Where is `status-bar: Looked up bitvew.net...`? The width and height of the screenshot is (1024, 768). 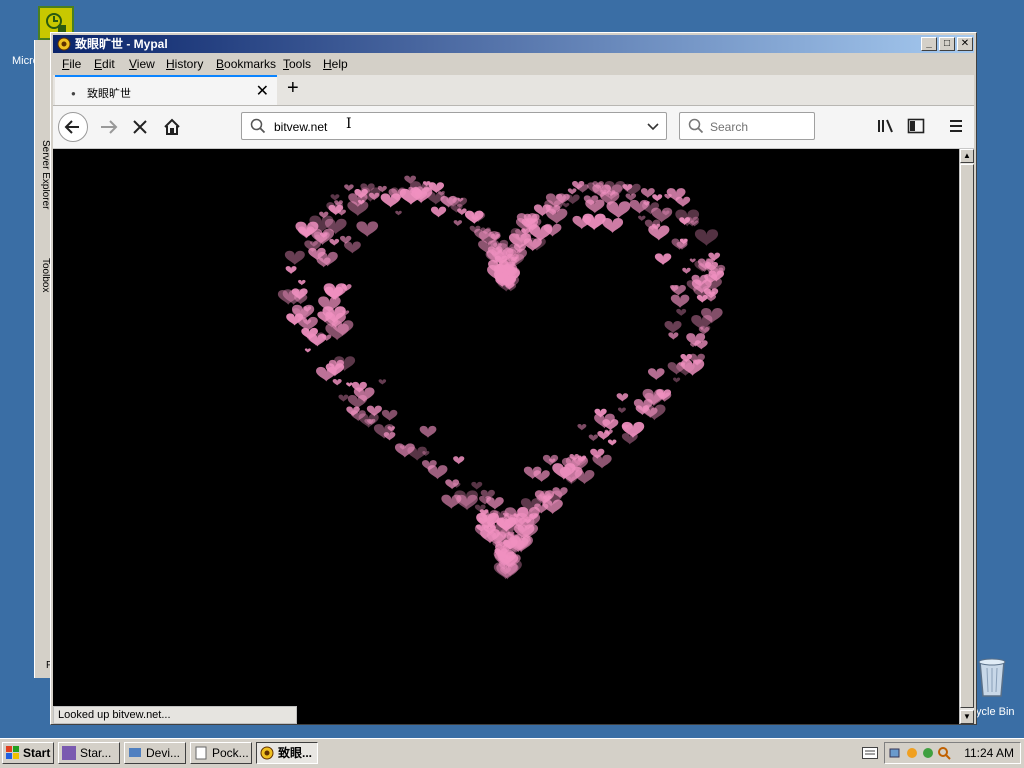
status-bar: Looked up bitvew.net... is located at coordinates (175, 715).